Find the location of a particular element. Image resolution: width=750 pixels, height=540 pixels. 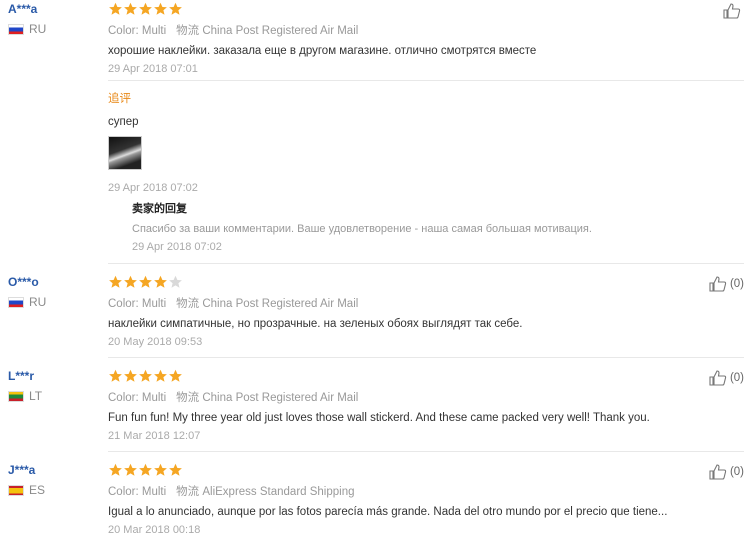

reviewer-name: J***a is located at coordinates (26, 470).